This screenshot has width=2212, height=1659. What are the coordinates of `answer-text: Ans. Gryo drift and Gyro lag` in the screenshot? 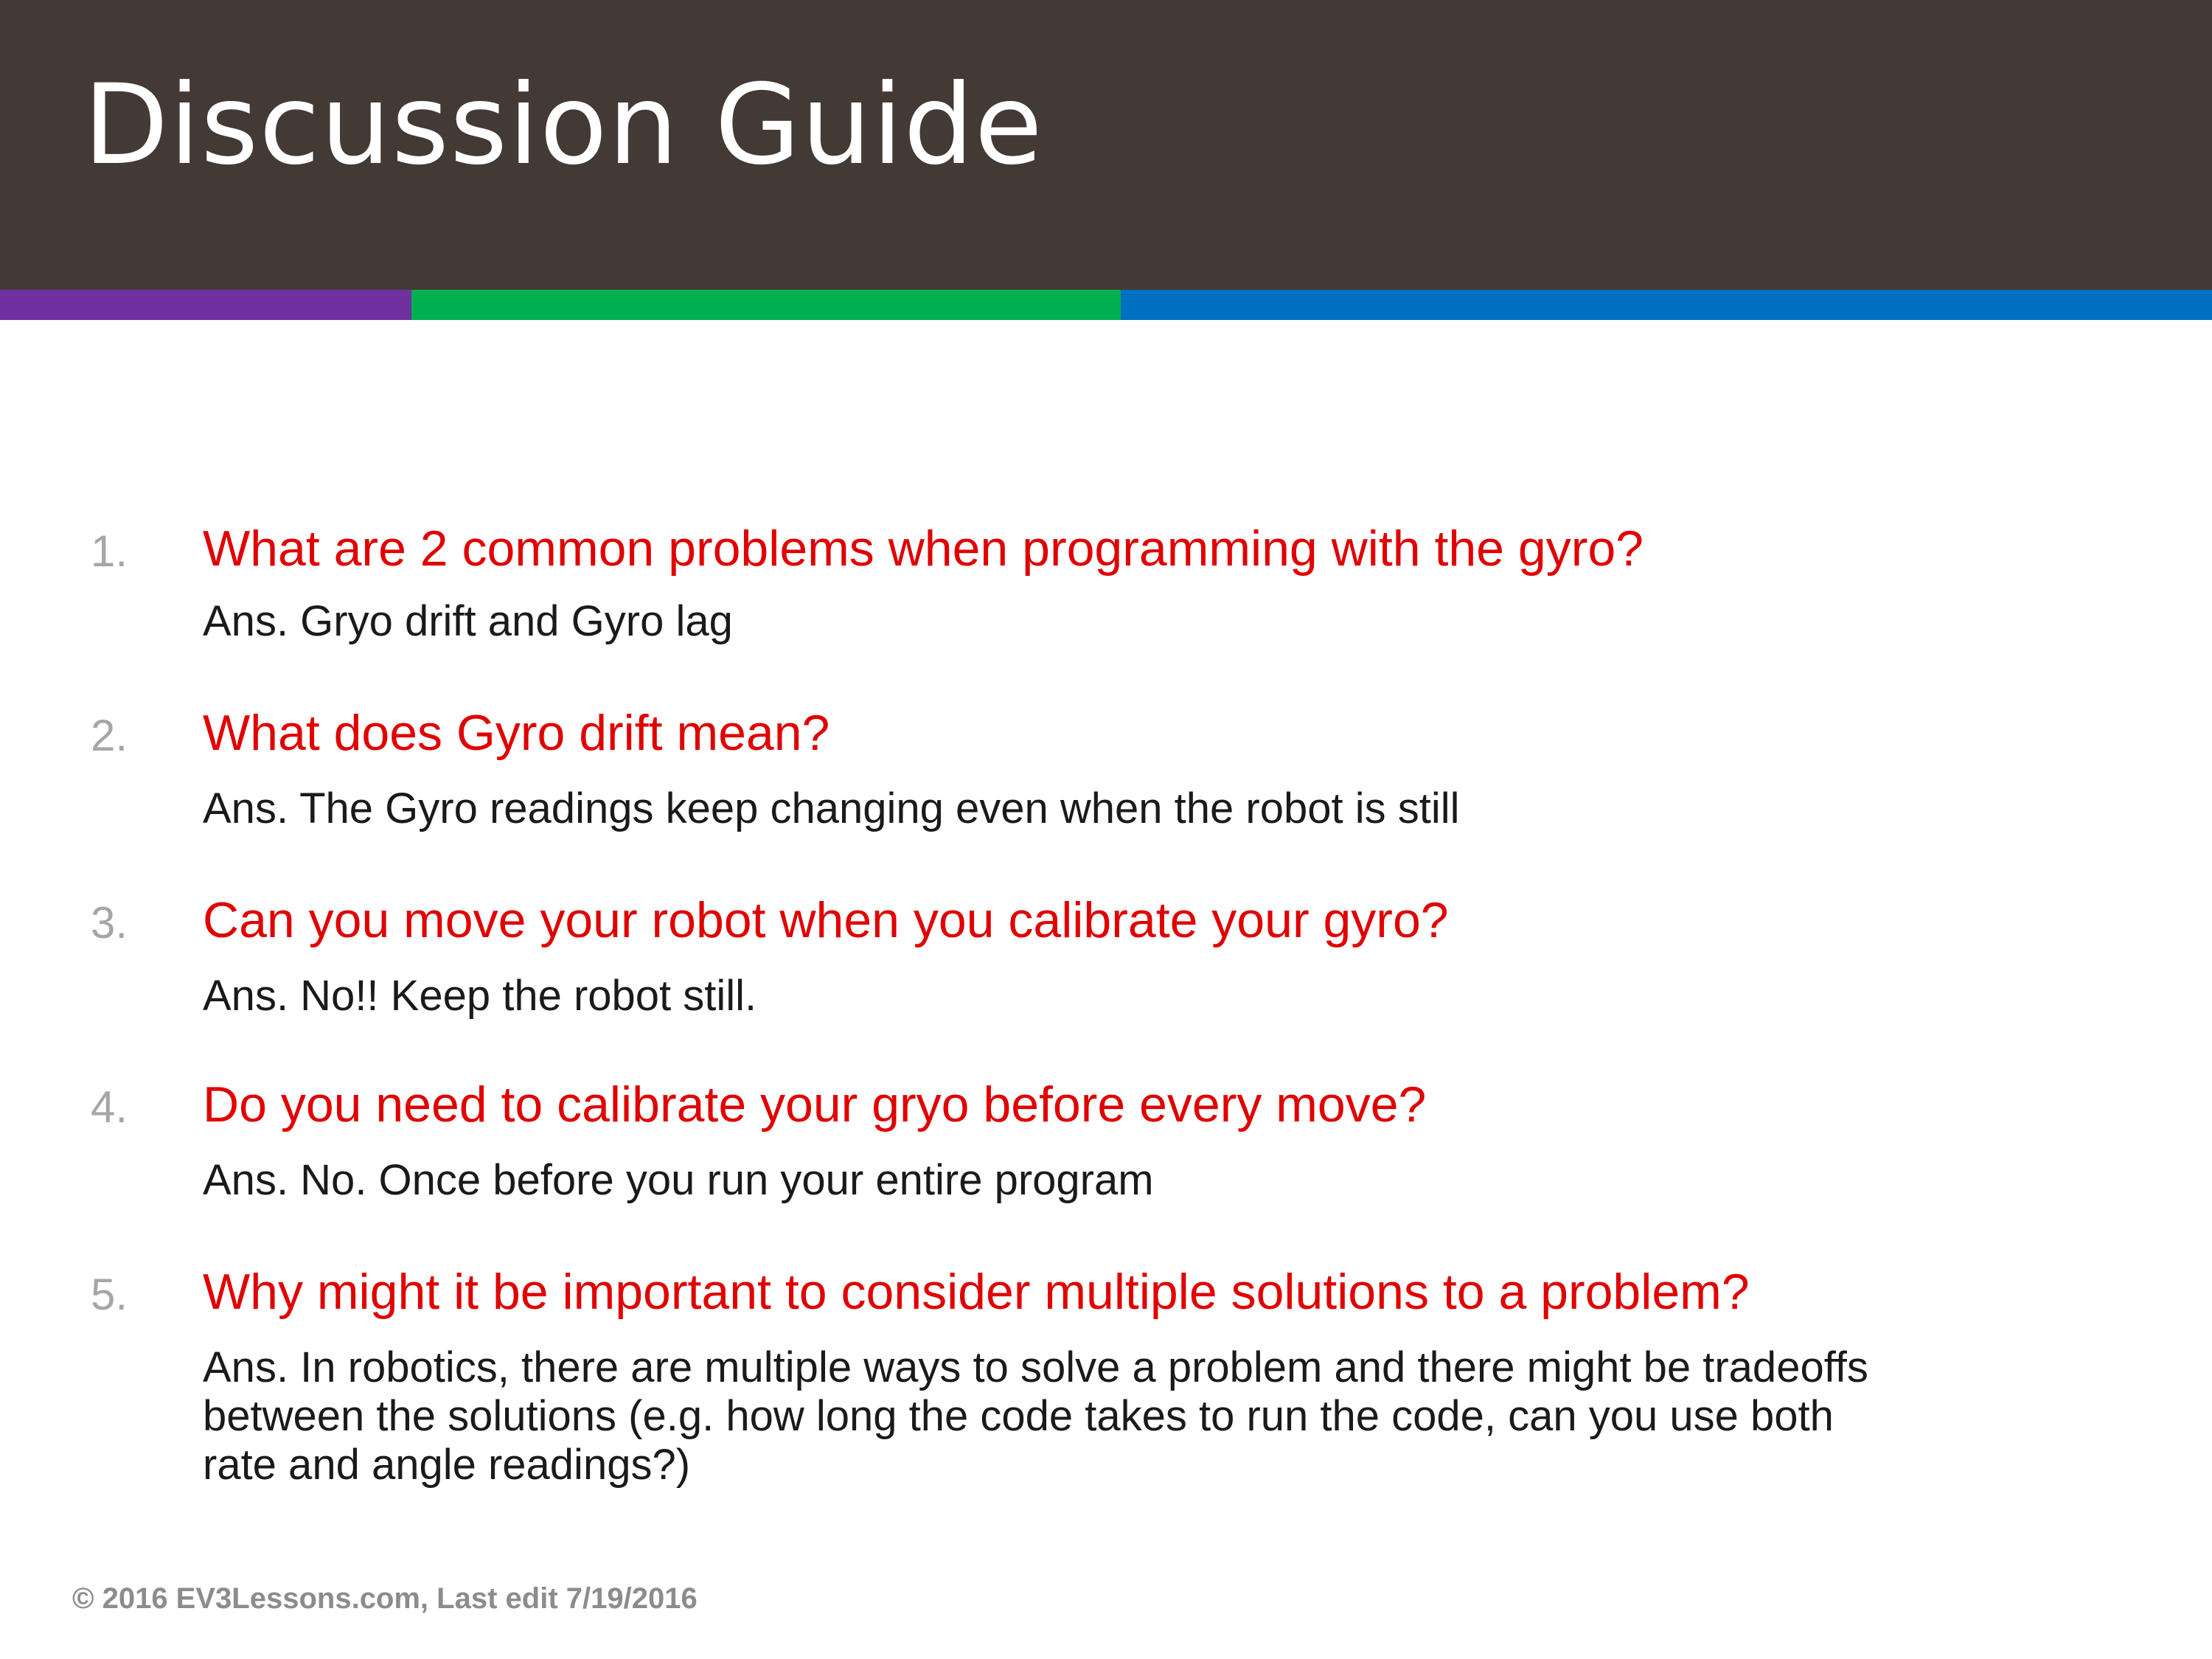 It's located at (1169, 621).